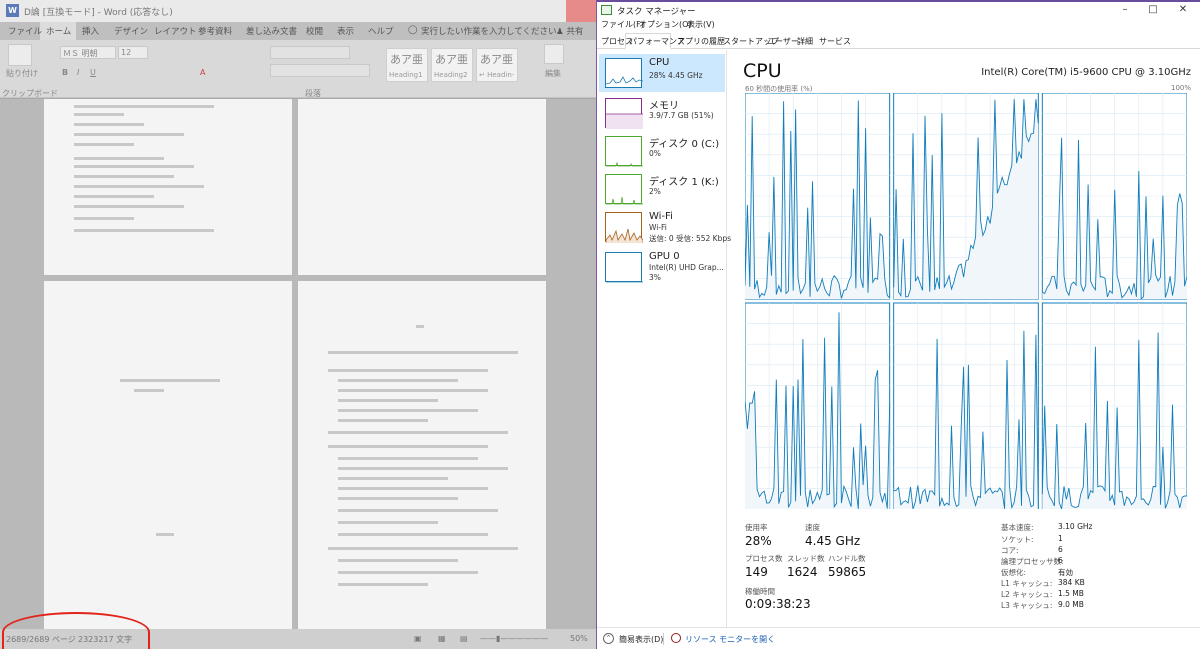 This screenshot has width=1200, height=649. Describe the element at coordinates (665, 24) in the screenshot. I see `menu-options: オプション(O)` at that location.